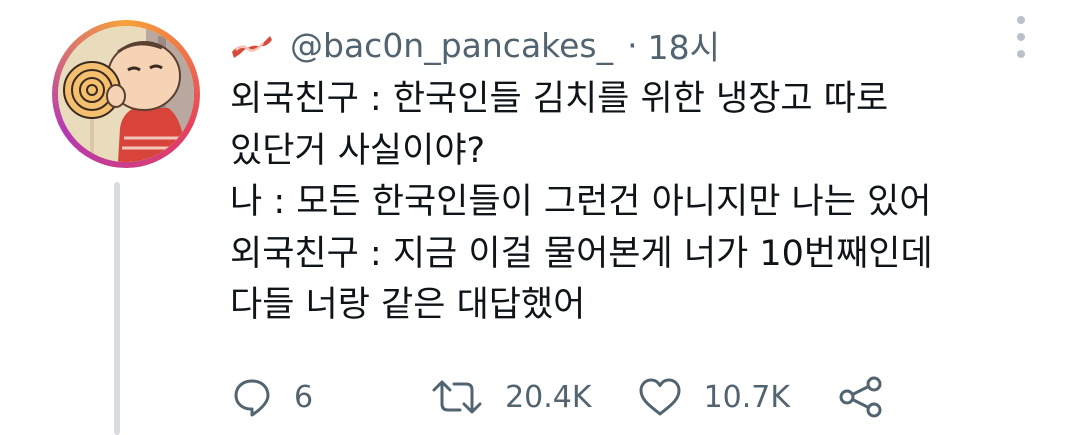 The height and width of the screenshot is (435, 1080). Describe the element at coordinates (252, 47) in the screenshot. I see `bacon-icon` at that location.